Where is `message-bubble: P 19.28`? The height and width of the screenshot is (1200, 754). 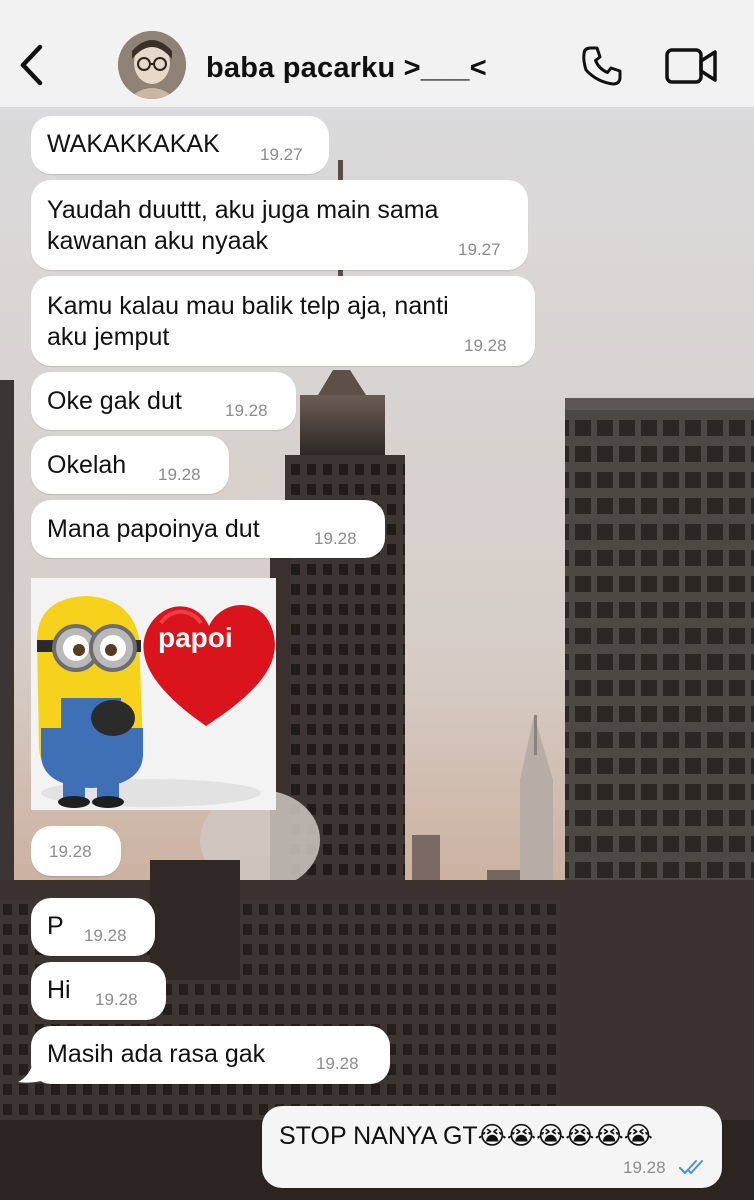 message-bubble: P 19.28 is located at coordinates (93, 927).